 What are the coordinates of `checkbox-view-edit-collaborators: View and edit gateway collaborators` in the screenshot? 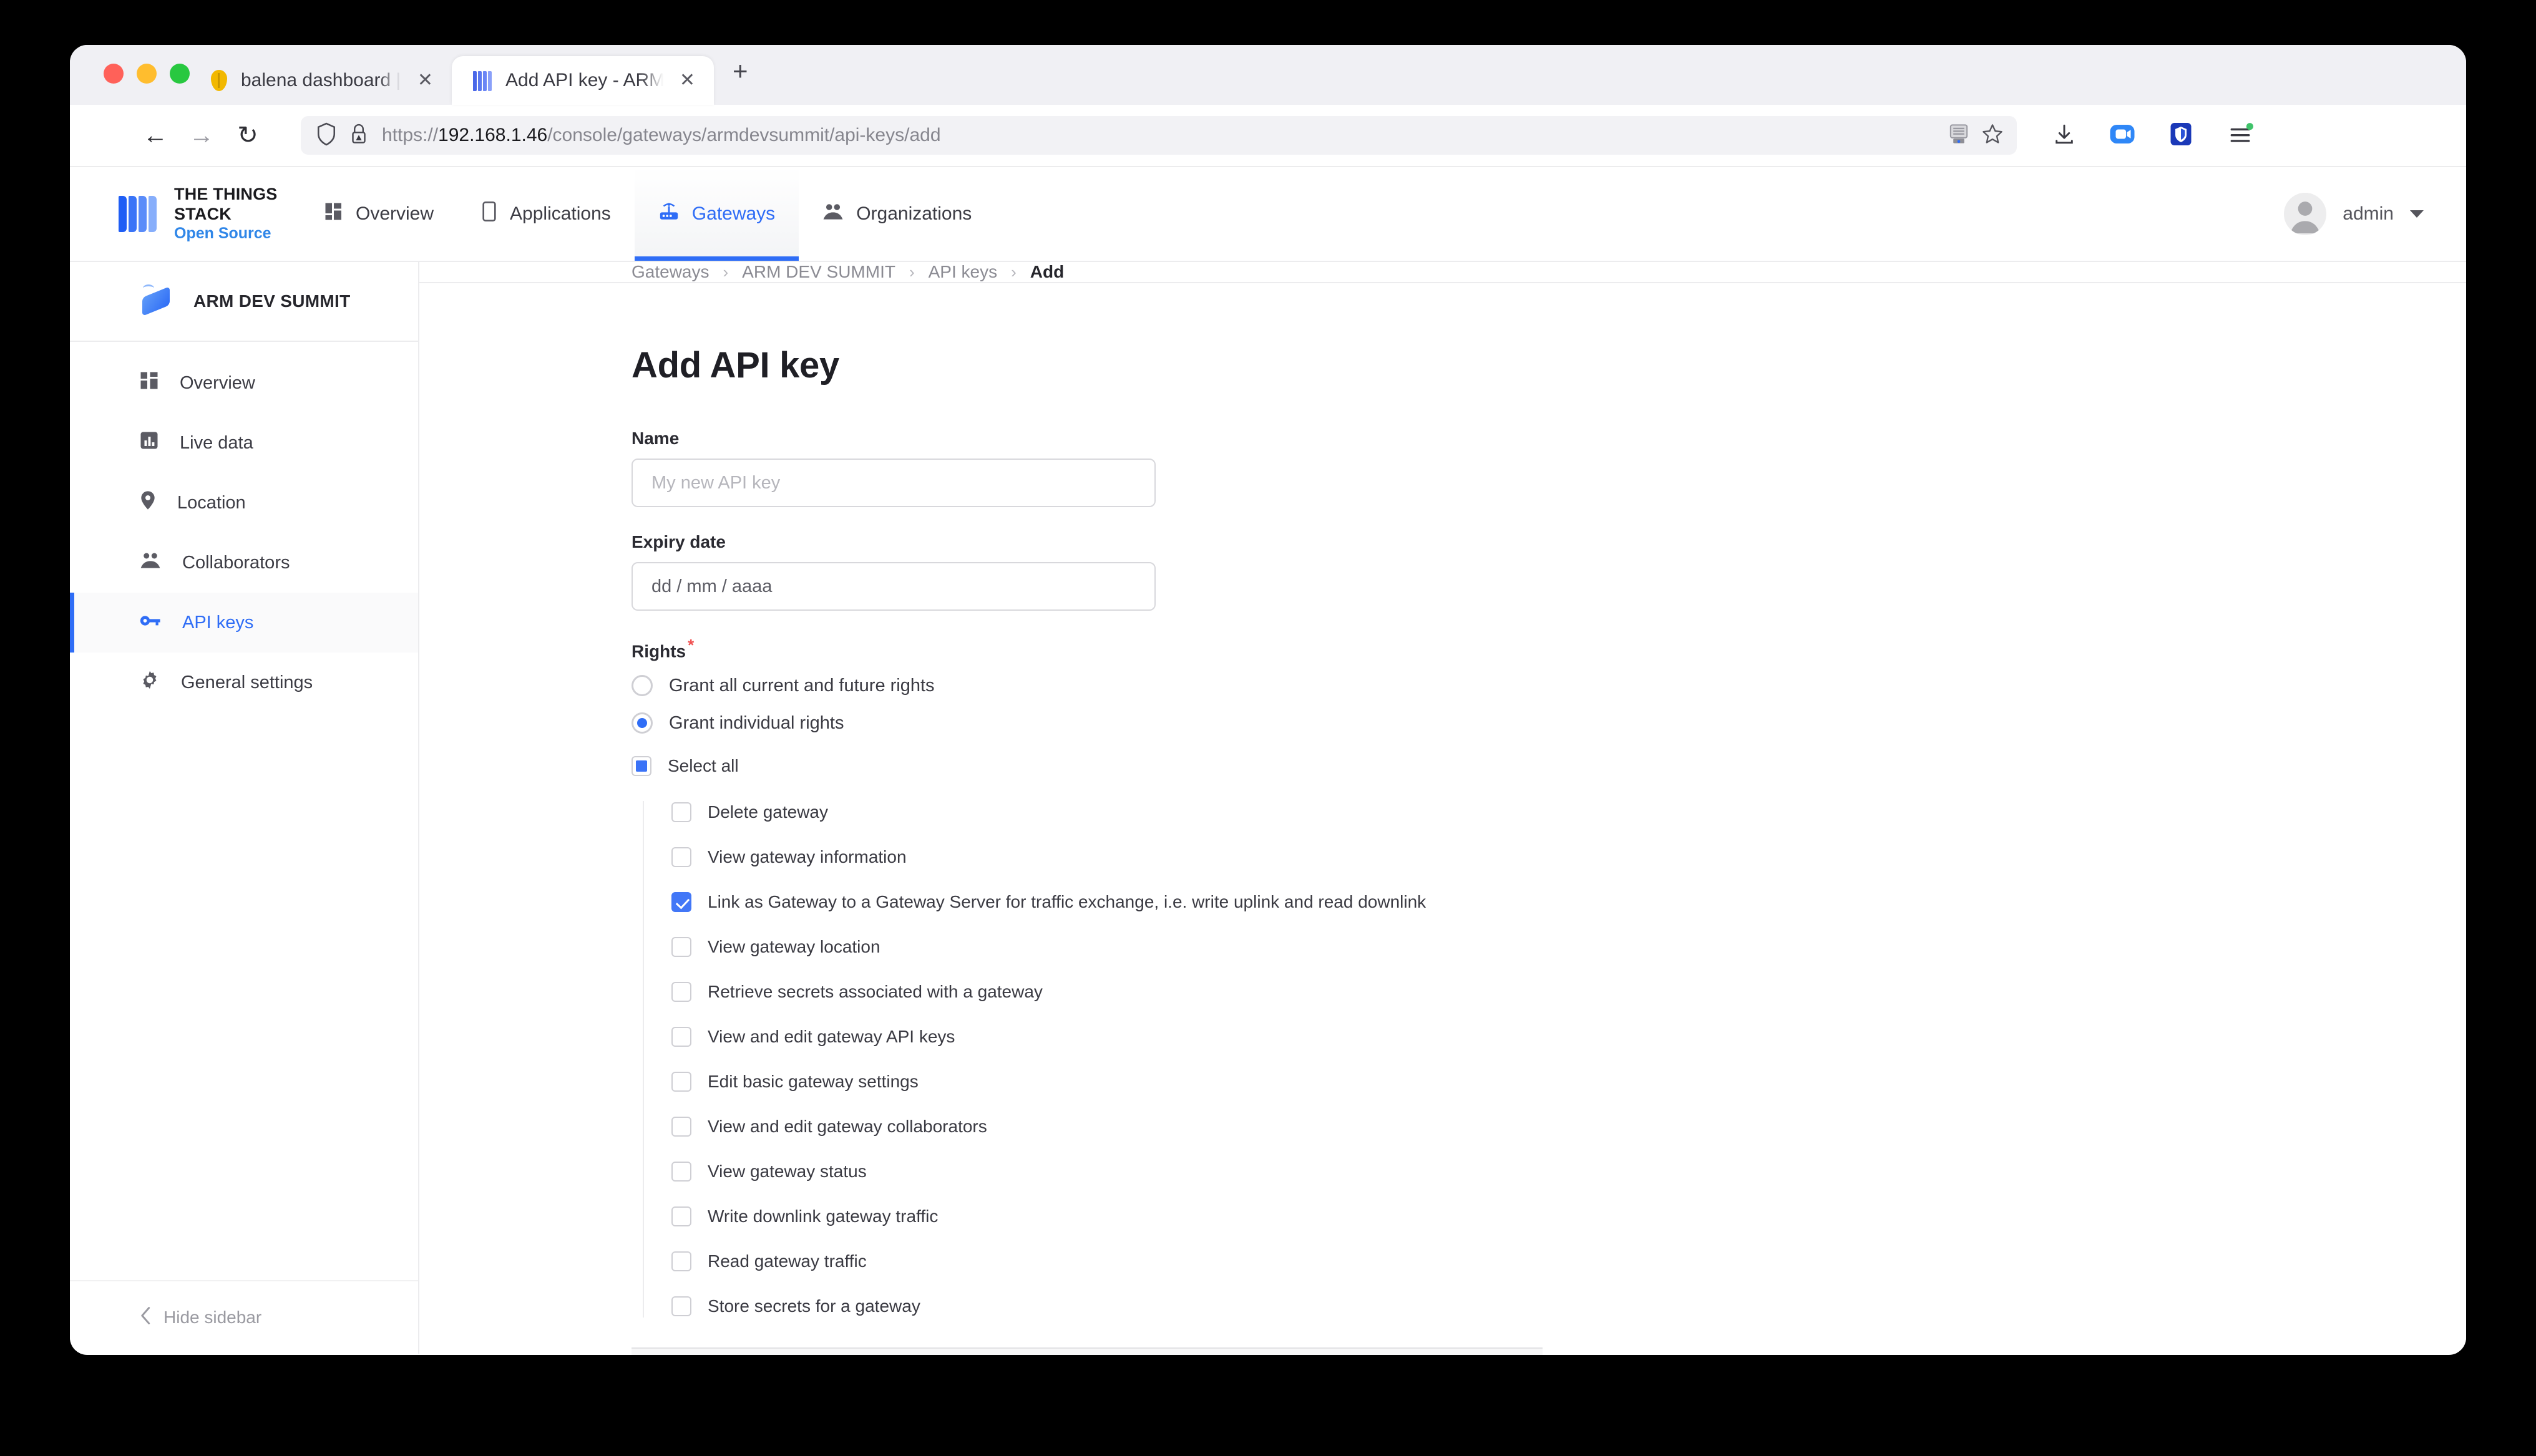 It's located at (1568, 1126).